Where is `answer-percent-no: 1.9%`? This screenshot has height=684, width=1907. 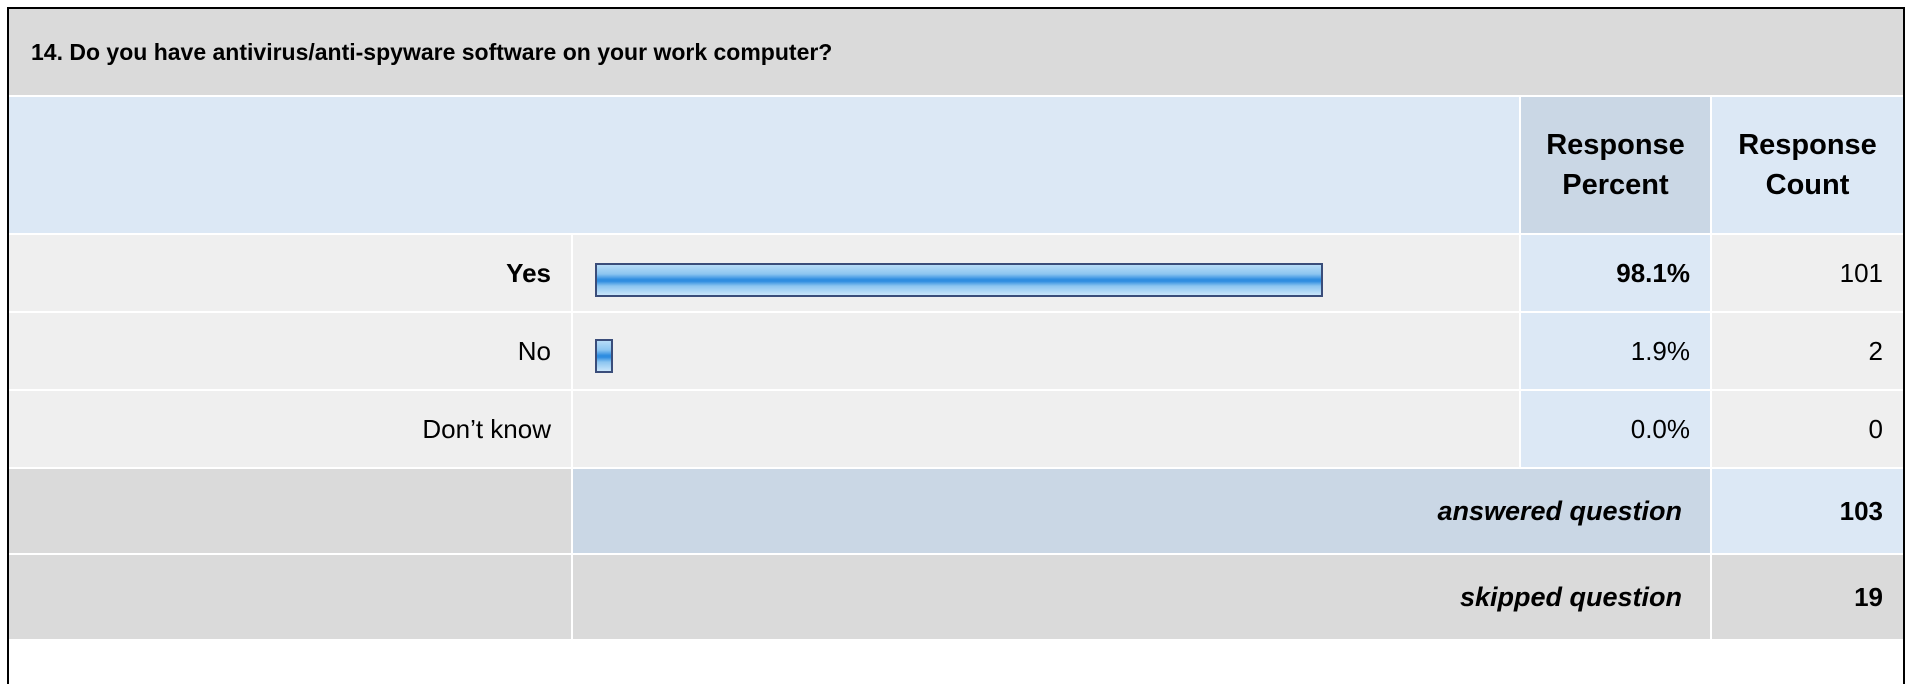
answer-percent-no: 1.9% is located at coordinates (1615, 351).